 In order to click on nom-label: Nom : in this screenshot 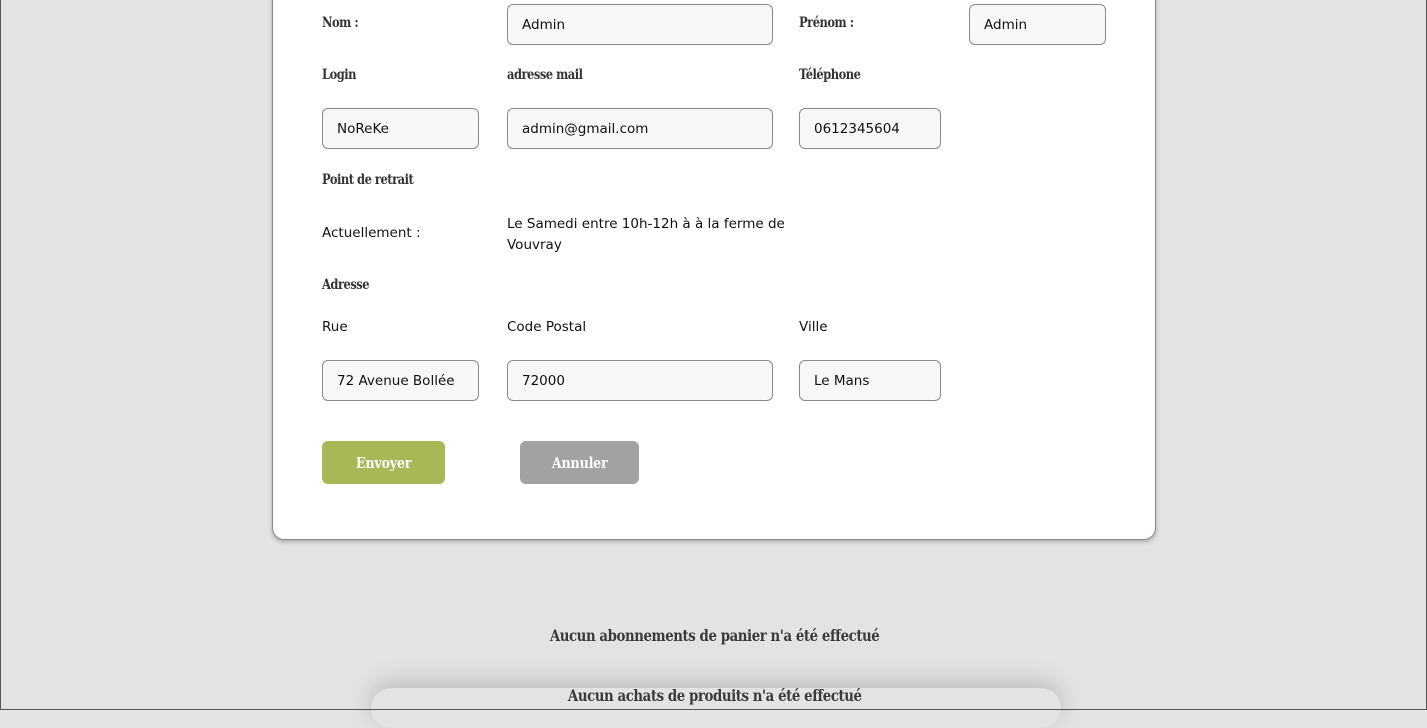, I will do `click(340, 23)`.